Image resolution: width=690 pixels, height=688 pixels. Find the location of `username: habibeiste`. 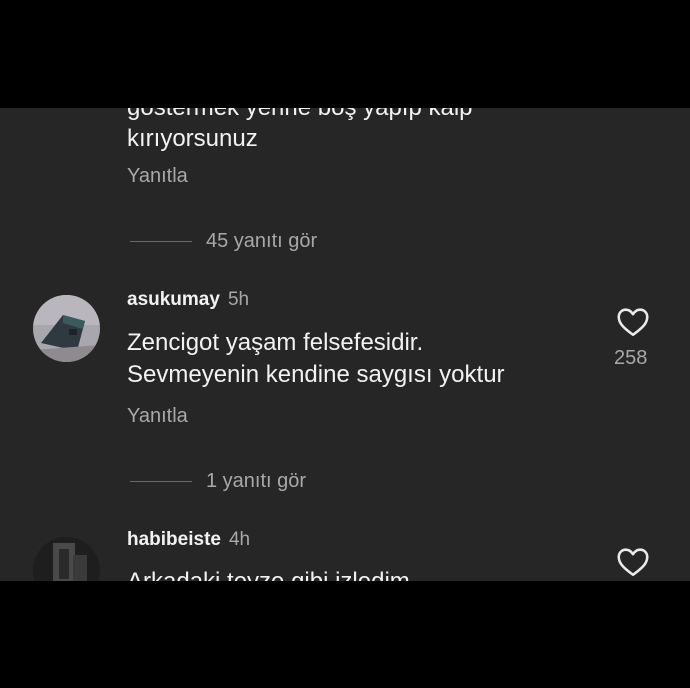

username: habibeiste is located at coordinates (174, 539).